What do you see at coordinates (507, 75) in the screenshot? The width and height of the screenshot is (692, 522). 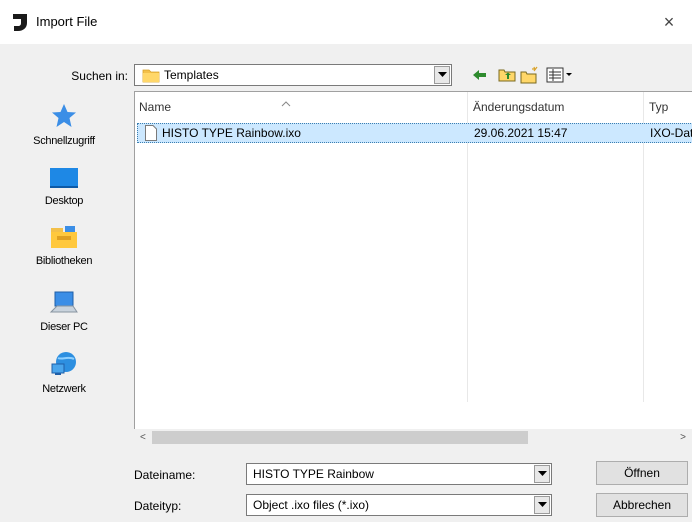 I see `up-folder-icon` at bounding box center [507, 75].